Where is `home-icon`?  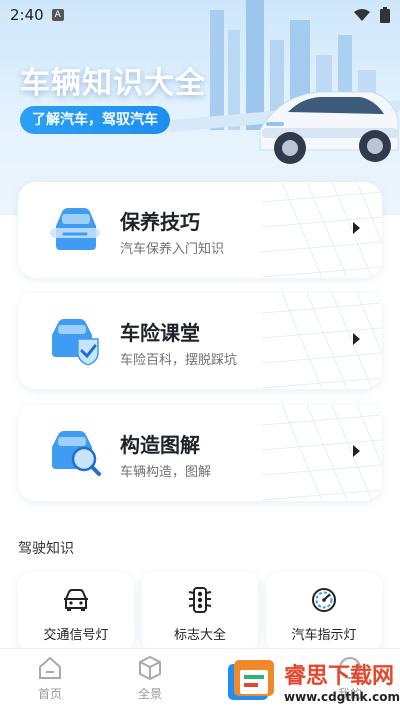 home-icon is located at coordinates (50, 667).